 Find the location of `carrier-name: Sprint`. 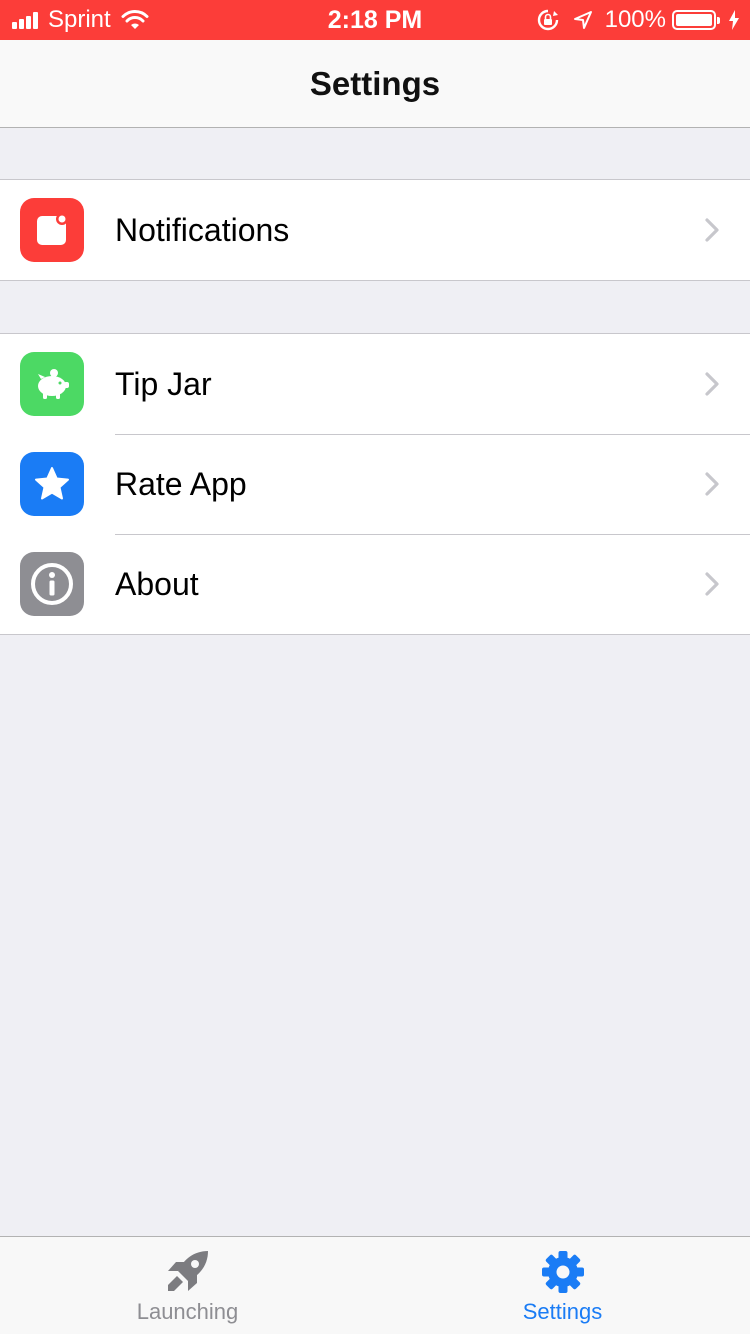

carrier-name: Sprint is located at coordinates (79, 19).